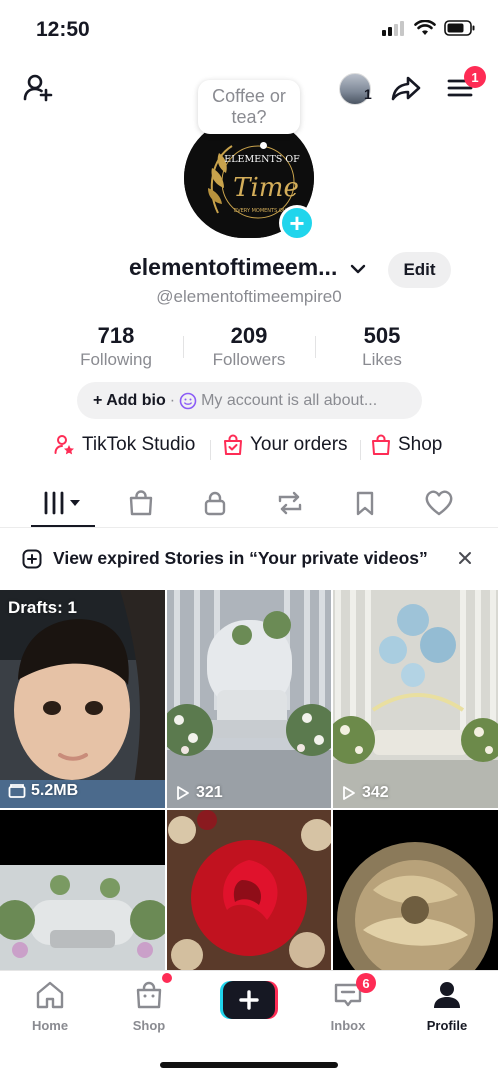 The width and height of the screenshot is (498, 1080). Describe the element at coordinates (299, 444) in the screenshot. I see `your-orders-label: Your orders` at that location.